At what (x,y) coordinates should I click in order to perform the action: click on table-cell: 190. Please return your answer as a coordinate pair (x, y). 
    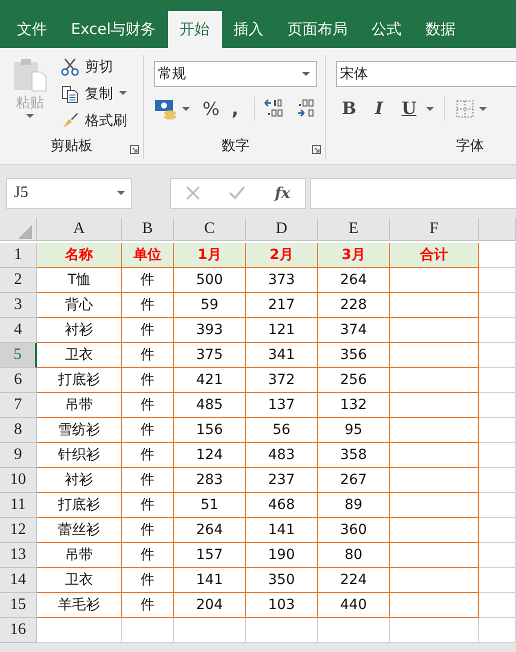
    Looking at the image, I should click on (282, 555).